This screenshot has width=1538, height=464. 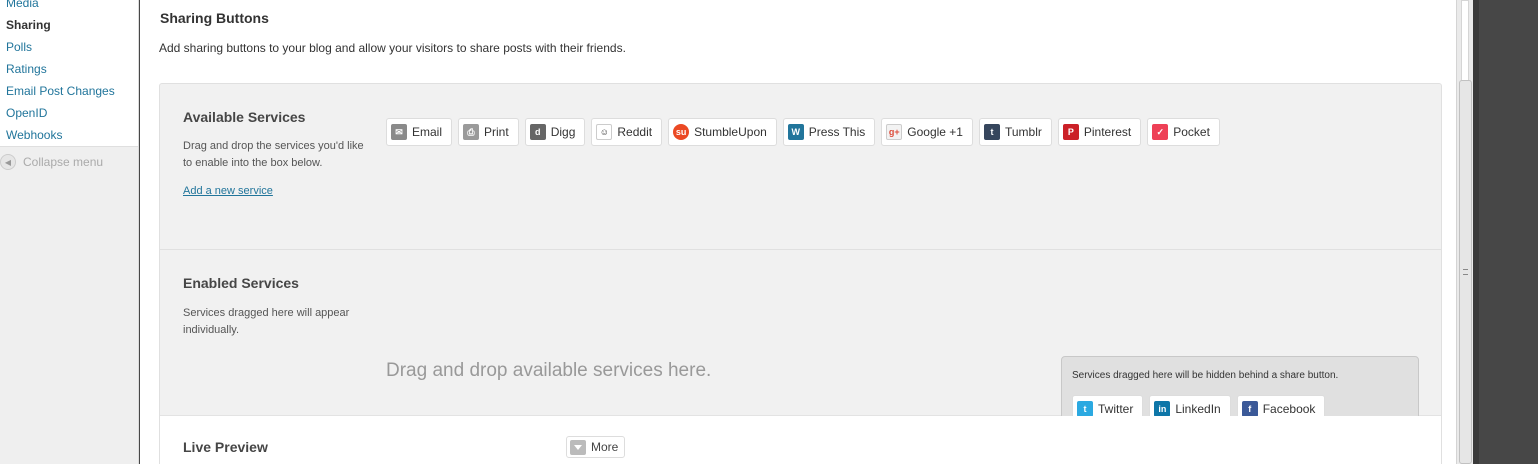 I want to click on service-pinterest: P Pinterest, so click(x=1099, y=132).